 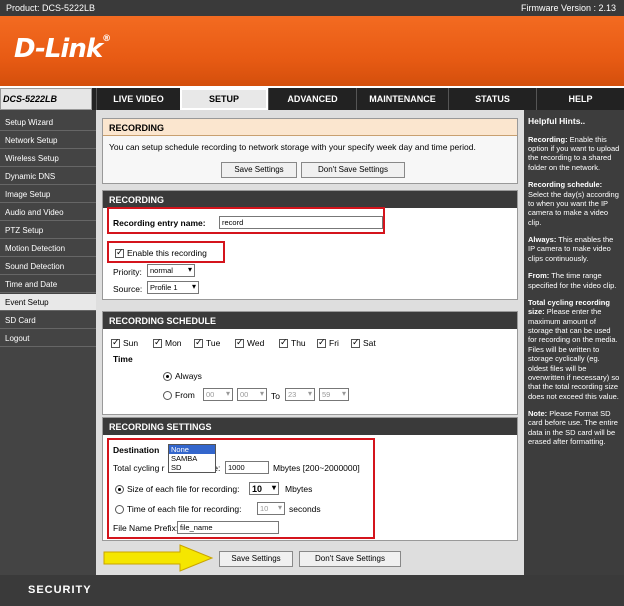 I want to click on settings-title: RECORDING SETTINGS, so click(x=310, y=426).